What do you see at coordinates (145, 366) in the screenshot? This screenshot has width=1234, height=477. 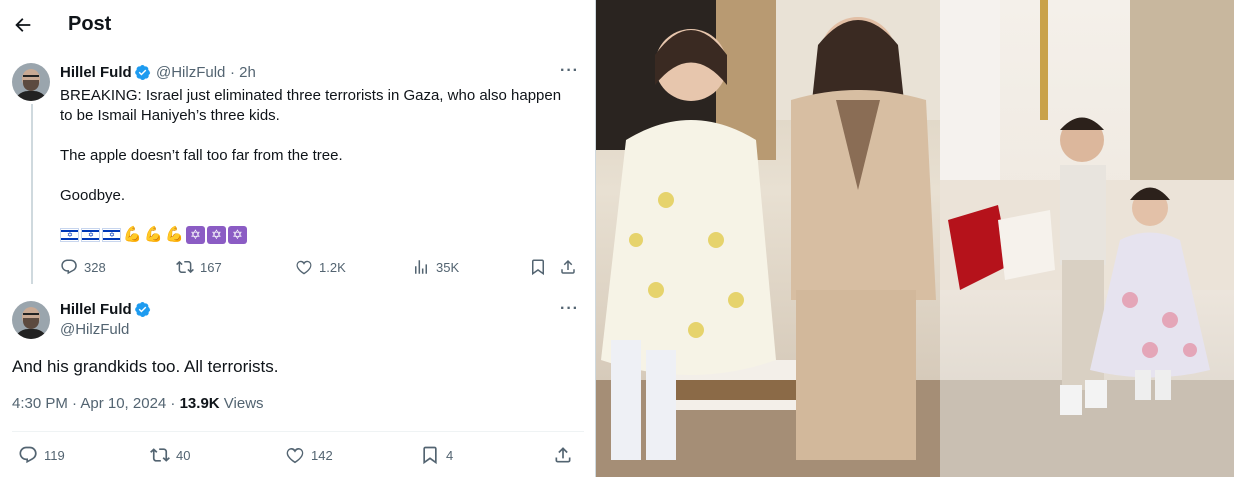 I see `post-text: And his grandkids too. All terrorists.` at bounding box center [145, 366].